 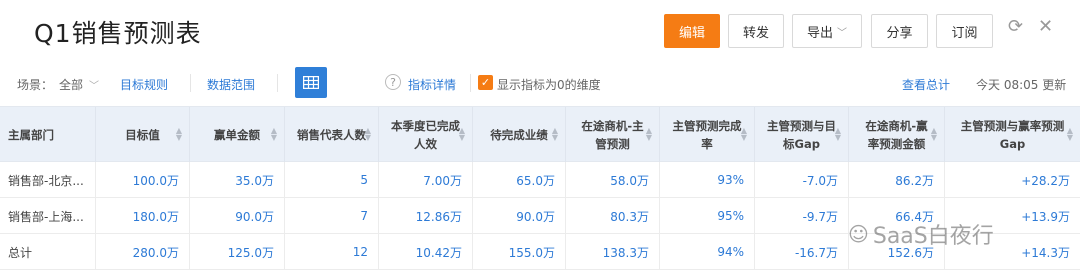 What do you see at coordinates (236, 252) in the screenshot?
I see `table-cell: 125.0万` at bounding box center [236, 252].